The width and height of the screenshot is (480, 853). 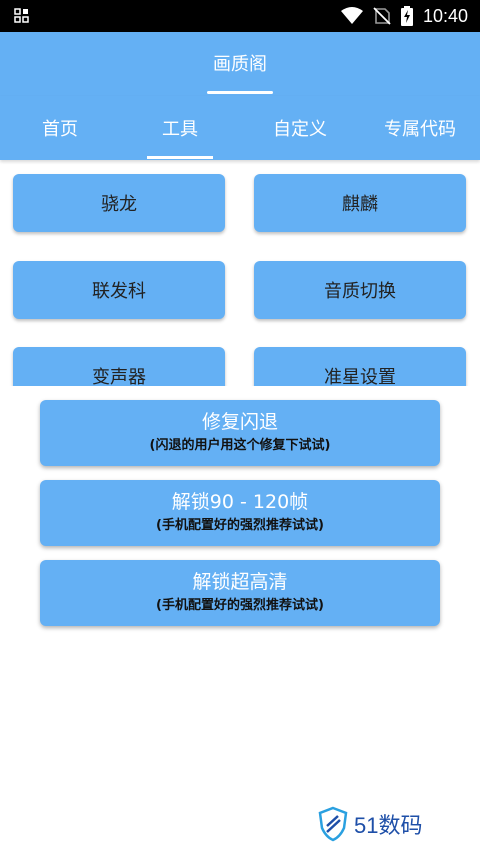 What do you see at coordinates (388, 825) in the screenshot?
I see `watermark-text: 51数码` at bounding box center [388, 825].